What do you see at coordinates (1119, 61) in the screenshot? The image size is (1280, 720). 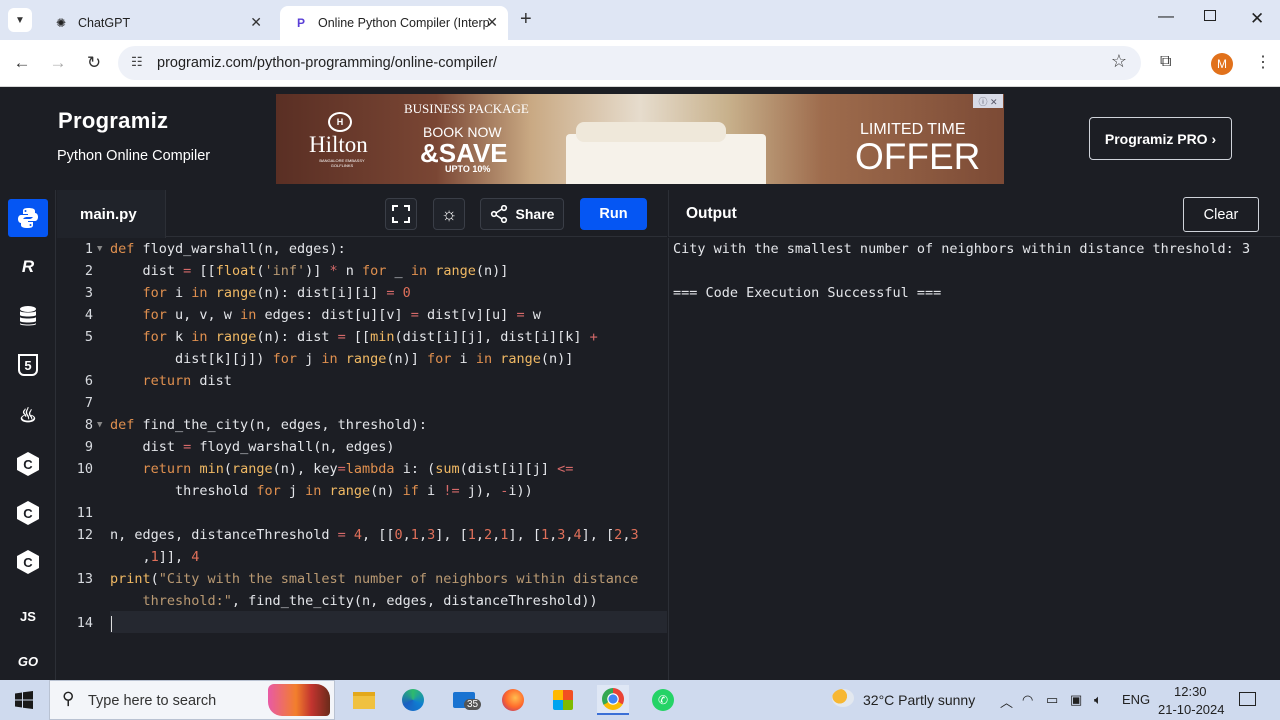 I see `bookmark-star-icon: ☆` at bounding box center [1119, 61].